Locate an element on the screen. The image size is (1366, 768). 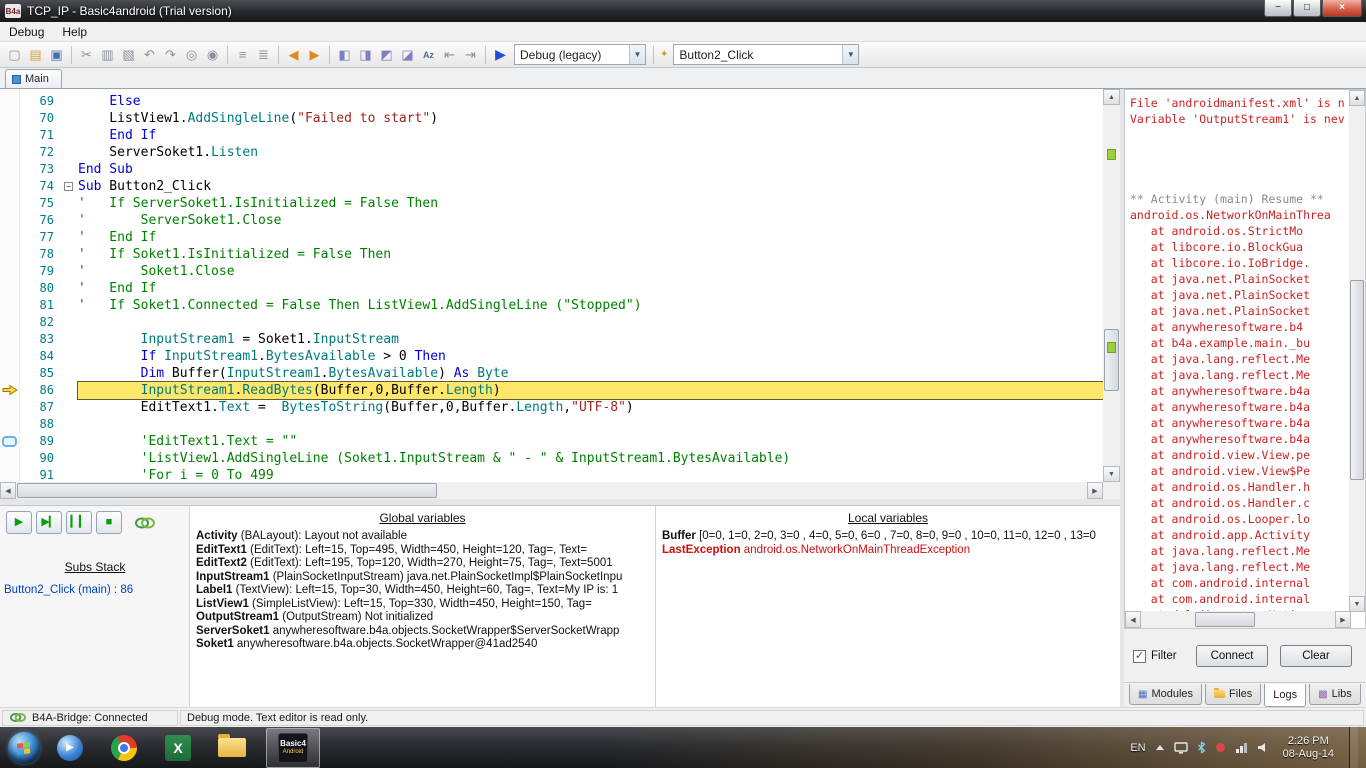
find-icon: ◎ is located at coordinates (191, 54).